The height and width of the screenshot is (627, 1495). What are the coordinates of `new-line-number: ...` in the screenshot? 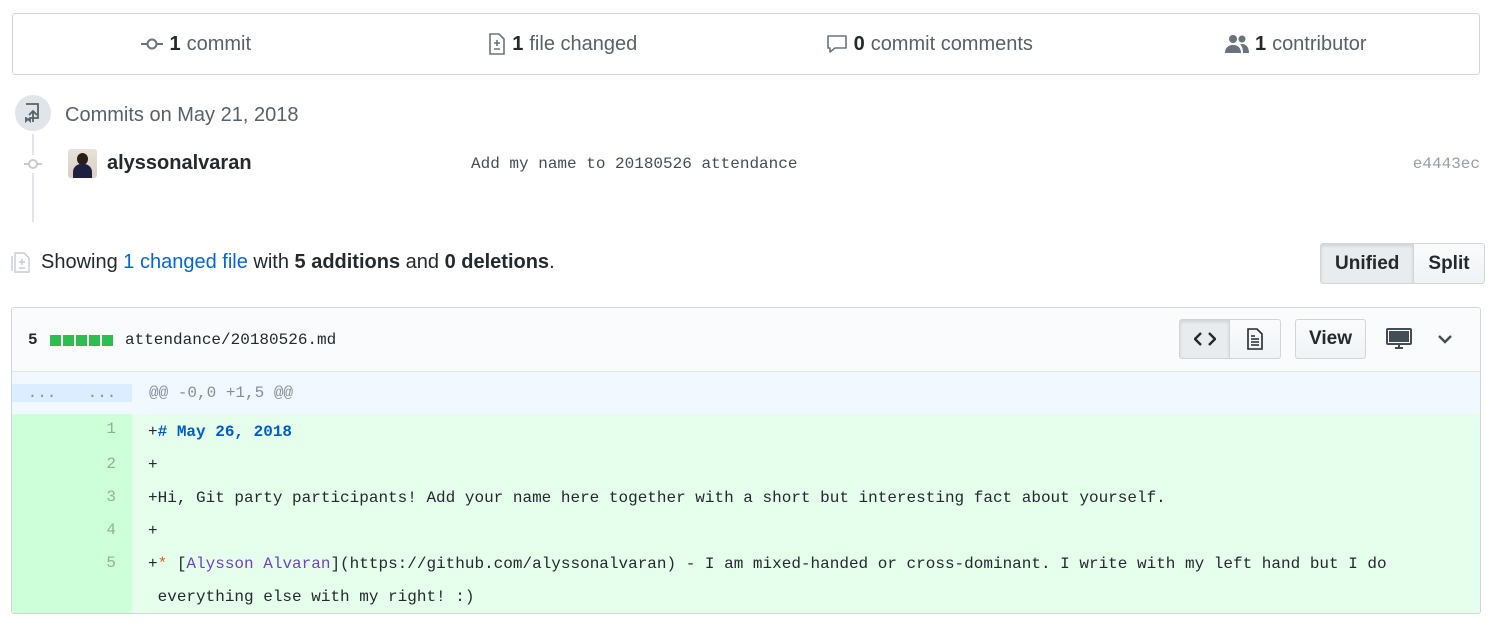 It's located at (102, 393).